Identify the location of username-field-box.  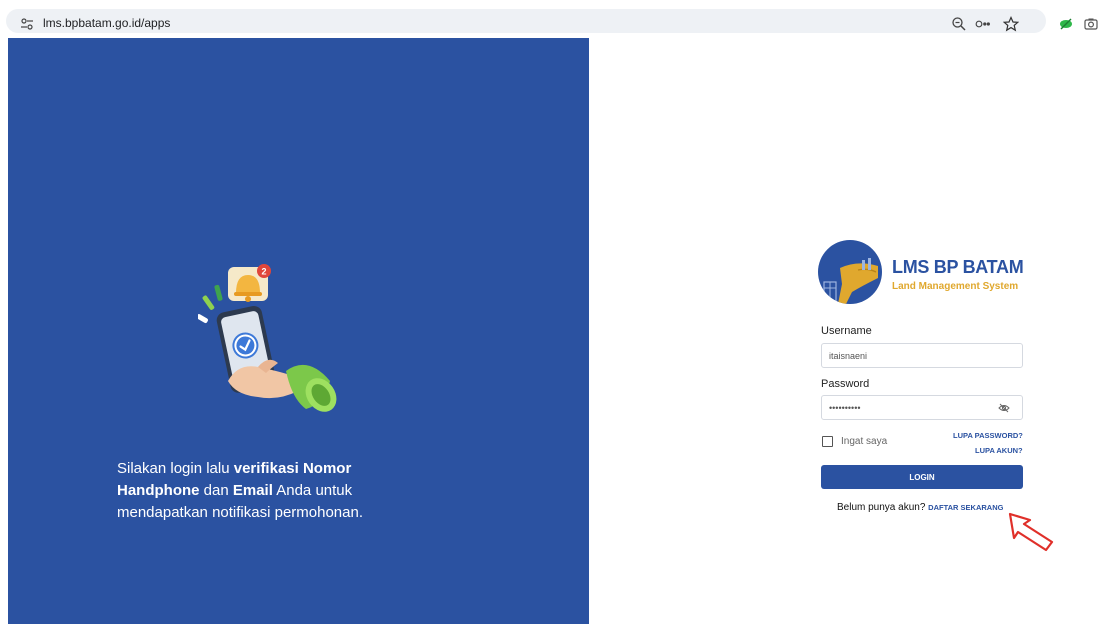
(922, 355).